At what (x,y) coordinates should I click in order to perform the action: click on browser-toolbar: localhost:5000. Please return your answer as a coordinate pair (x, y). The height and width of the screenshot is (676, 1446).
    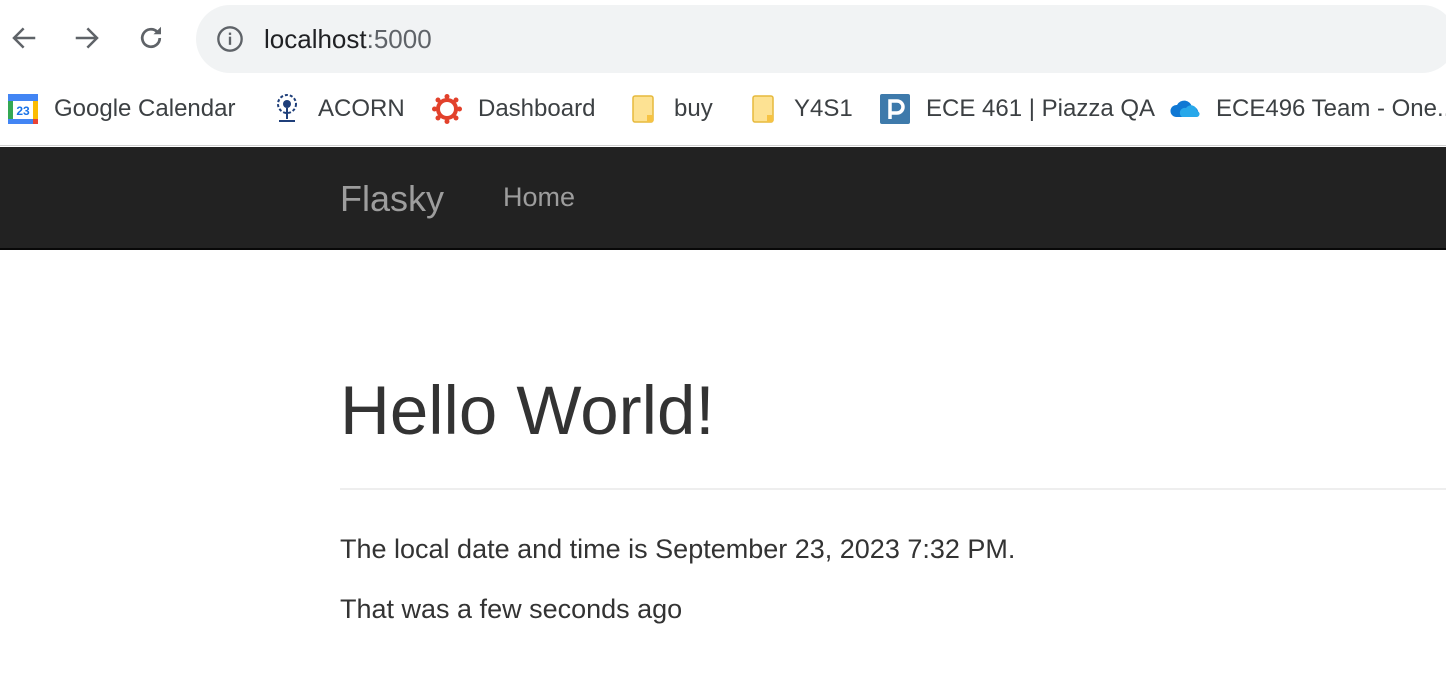
    Looking at the image, I should click on (723, 39).